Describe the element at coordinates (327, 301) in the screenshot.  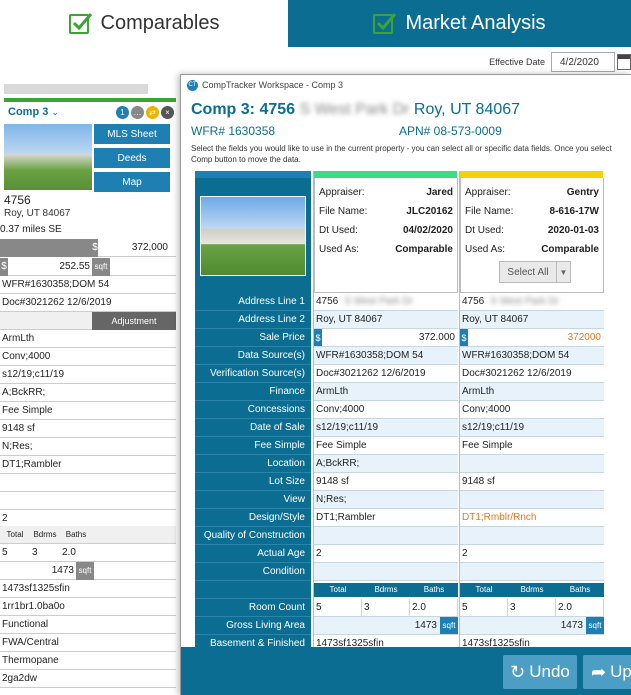
I see `field-value: 4756` at that location.